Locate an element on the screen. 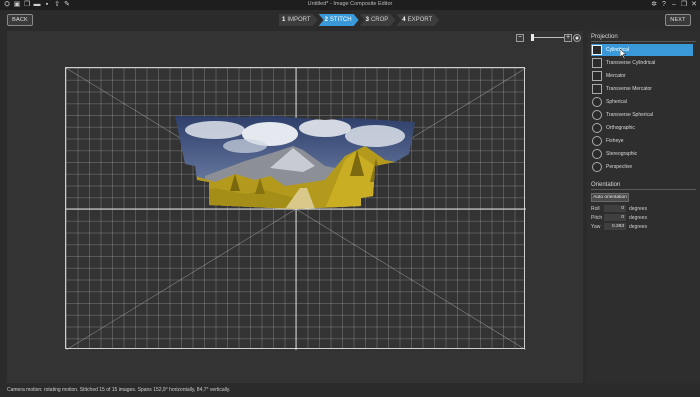 This screenshot has height=397, width=700. step-label: CROP is located at coordinates (379, 20).